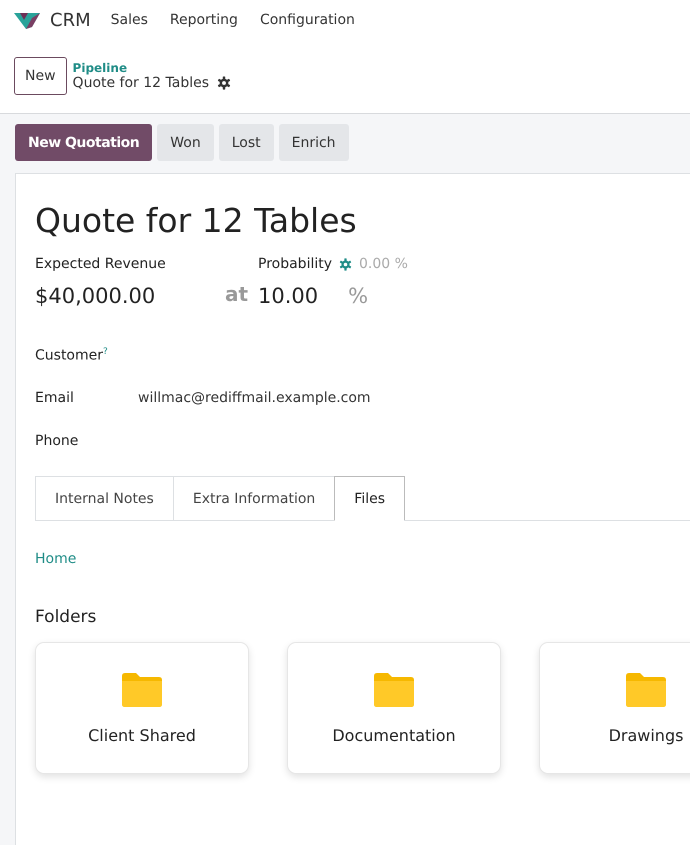 The image size is (690, 845). I want to click on folder-card: Documentation, so click(394, 708).